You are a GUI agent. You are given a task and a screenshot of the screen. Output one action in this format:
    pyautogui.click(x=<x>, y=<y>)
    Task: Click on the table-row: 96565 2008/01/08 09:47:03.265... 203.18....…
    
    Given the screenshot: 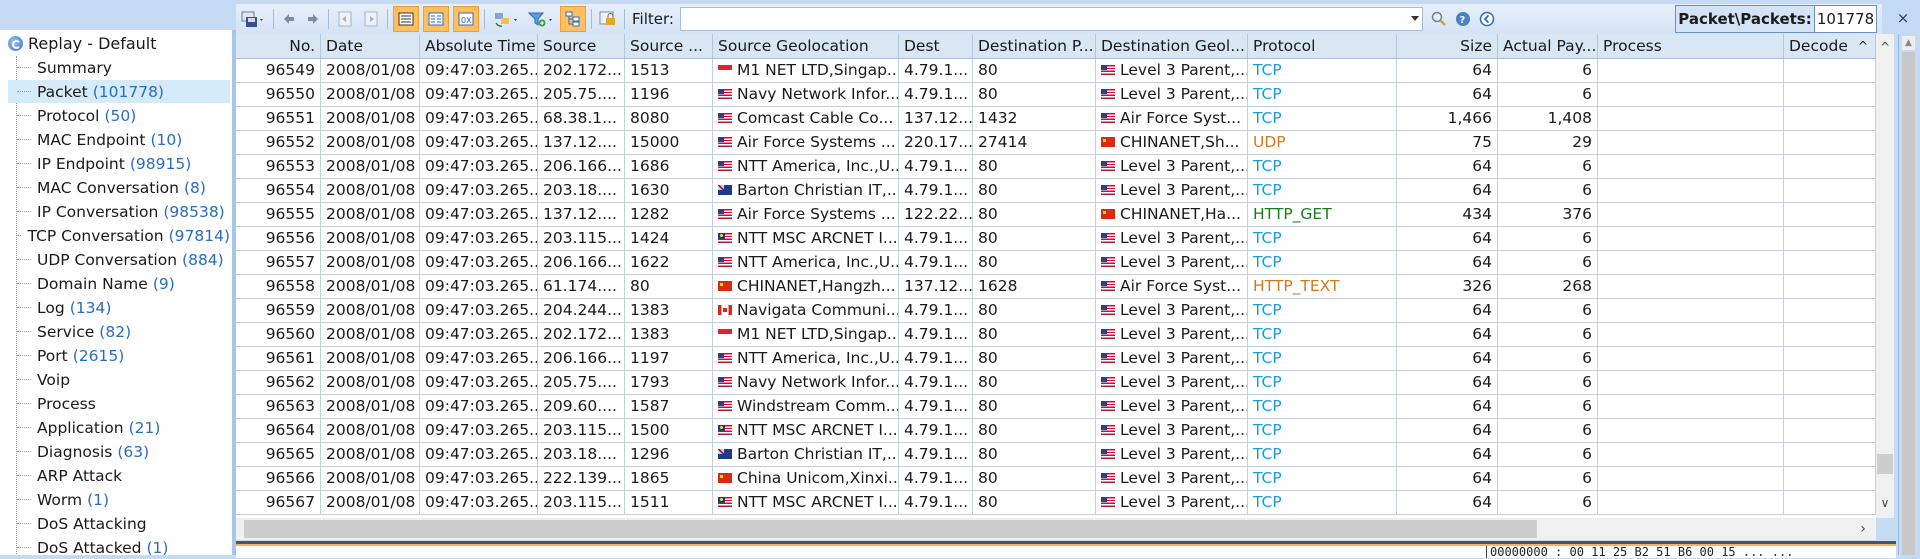 What is the action you would take?
    pyautogui.click(x=1056, y=455)
    